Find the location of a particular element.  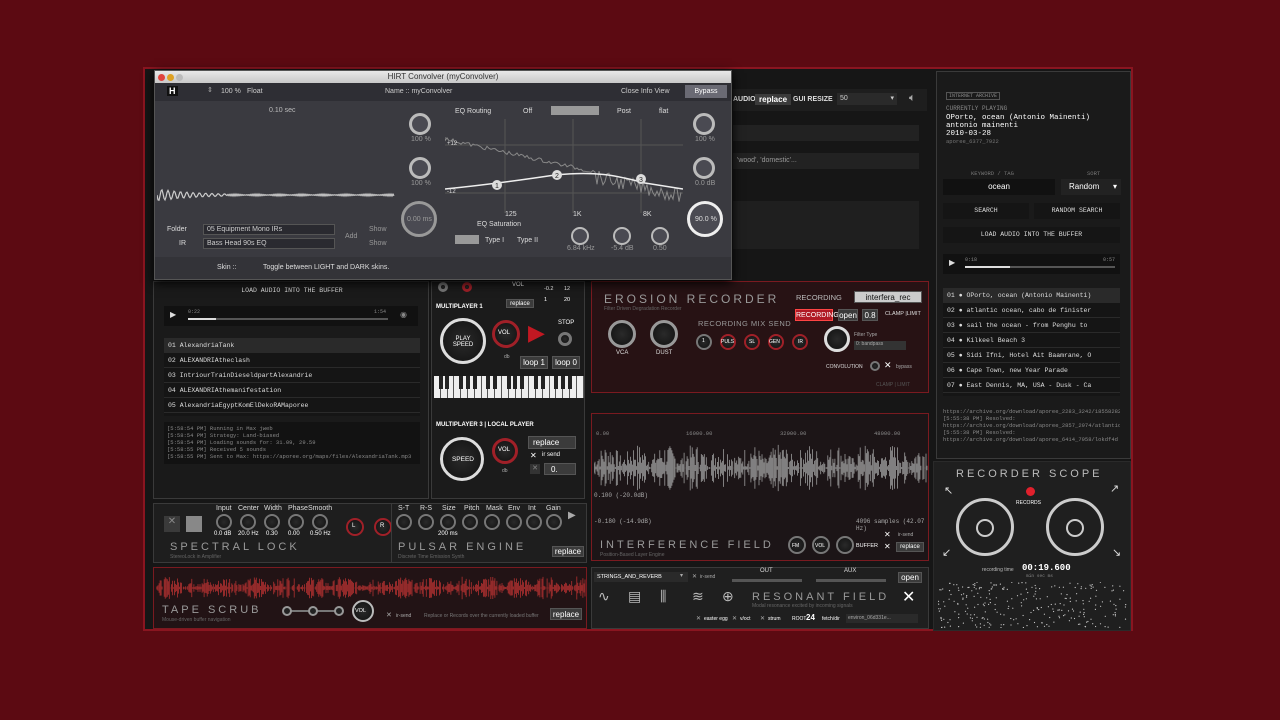

st-knob is located at coordinates (404, 522).